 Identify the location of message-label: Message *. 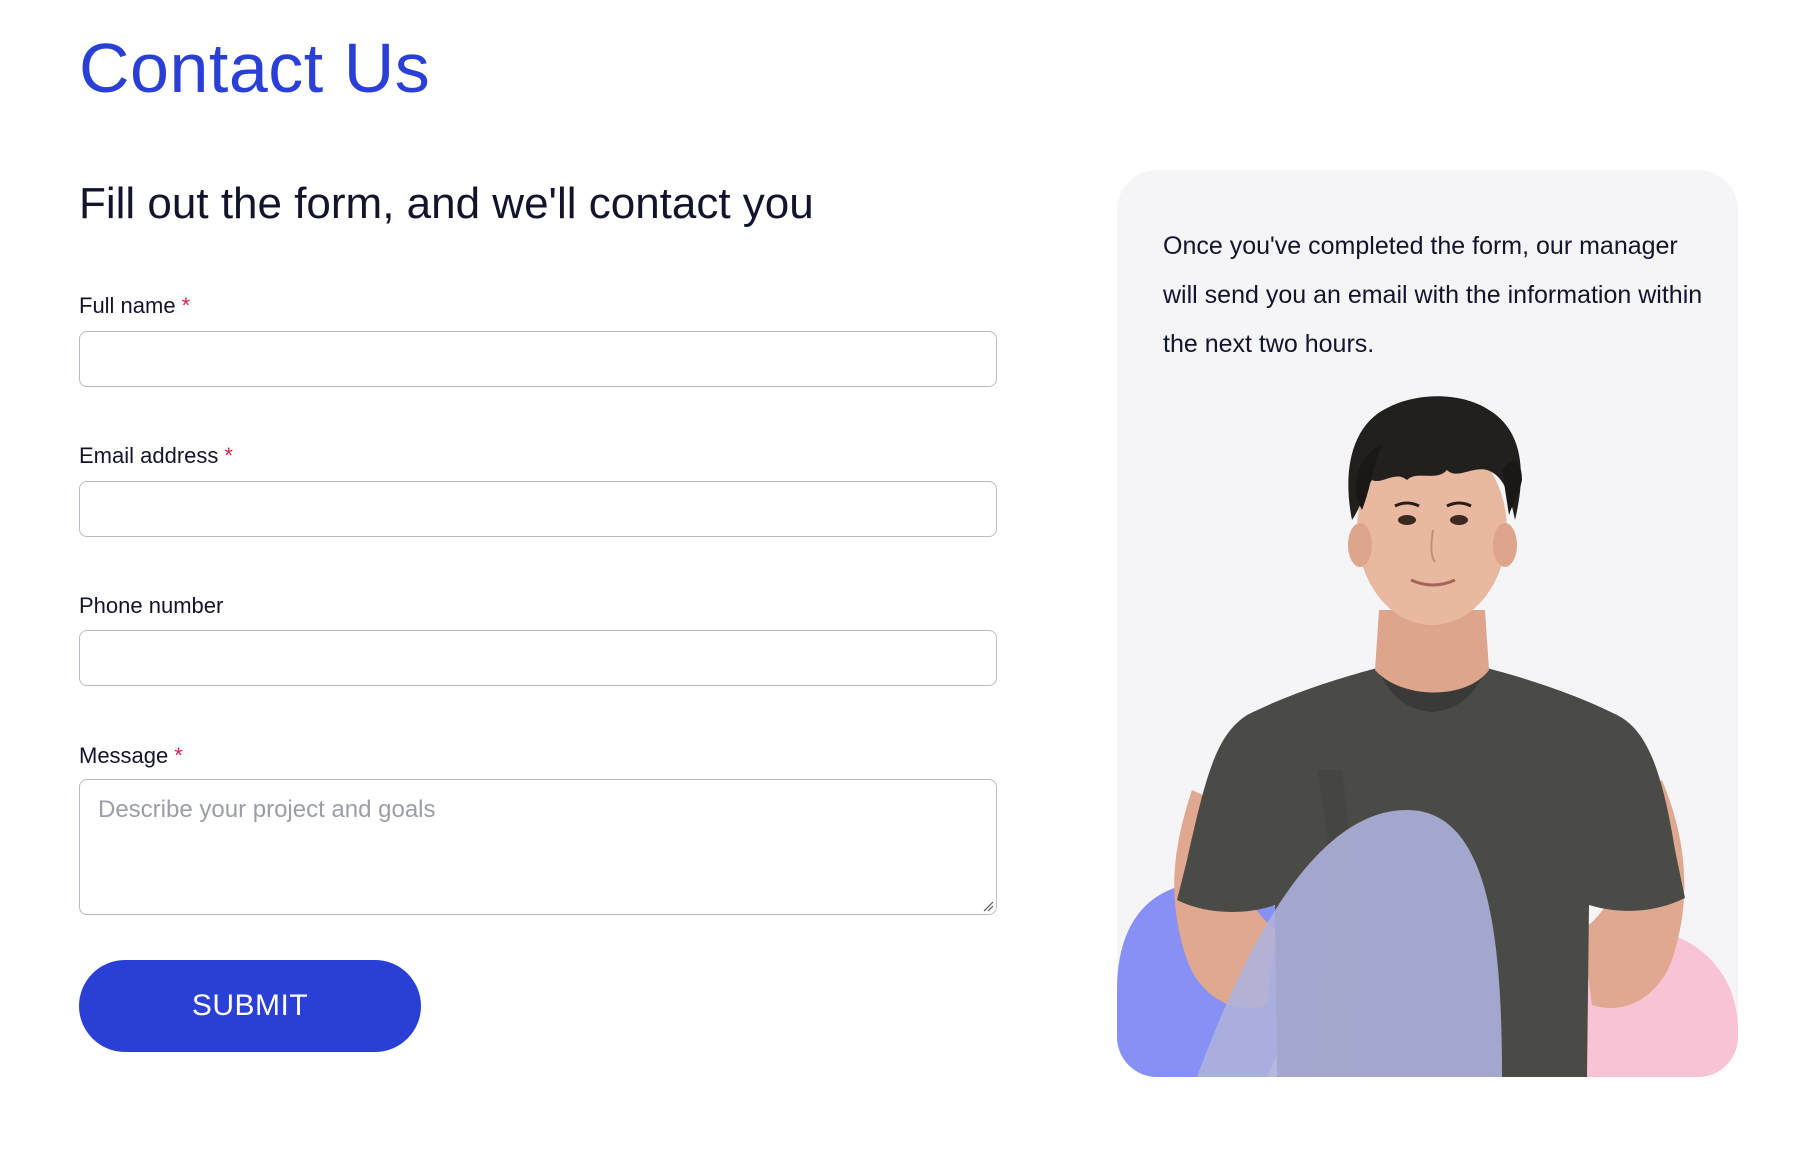
(131, 756).